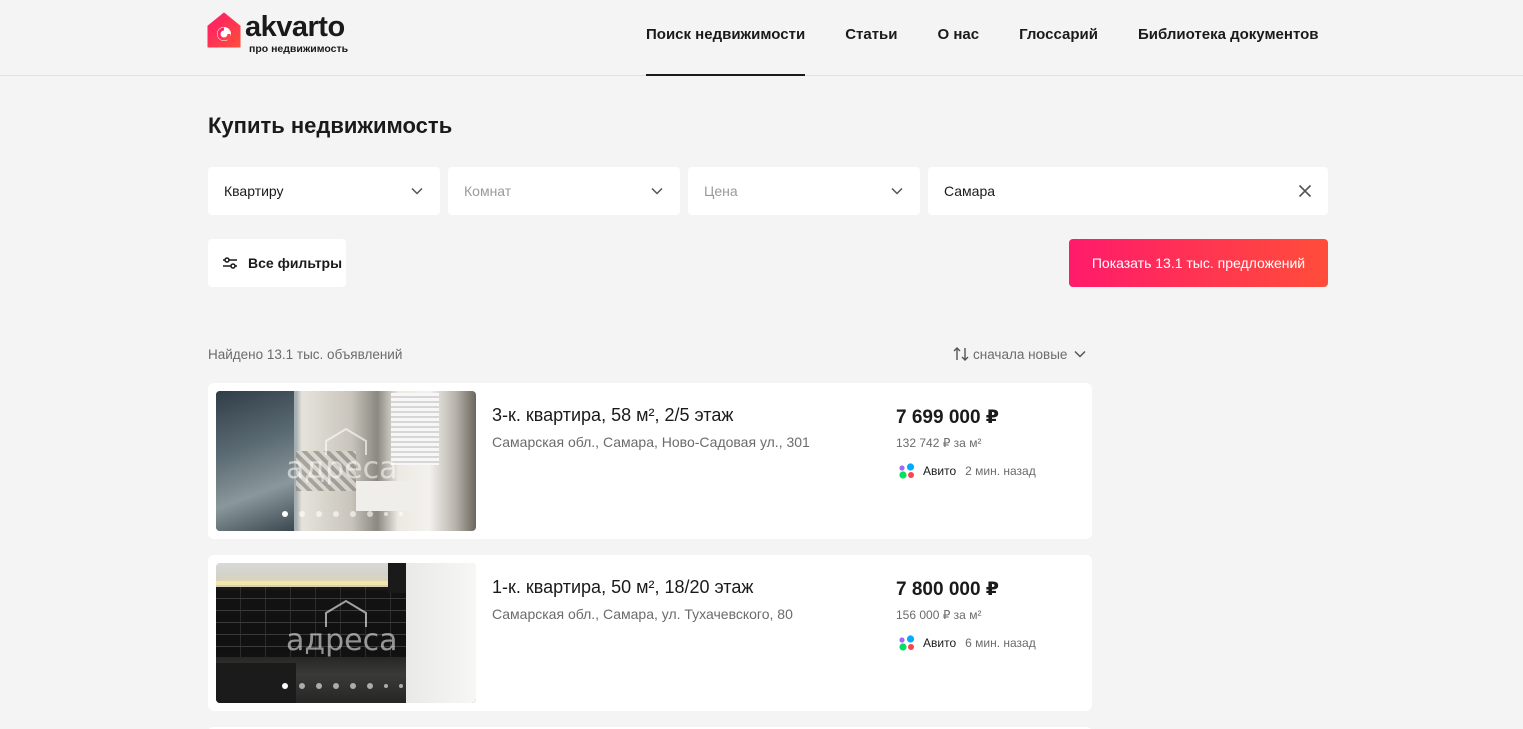 Image resolution: width=1523 pixels, height=729 pixels. I want to click on listing-time: 6 мин. назад, so click(1000, 643).